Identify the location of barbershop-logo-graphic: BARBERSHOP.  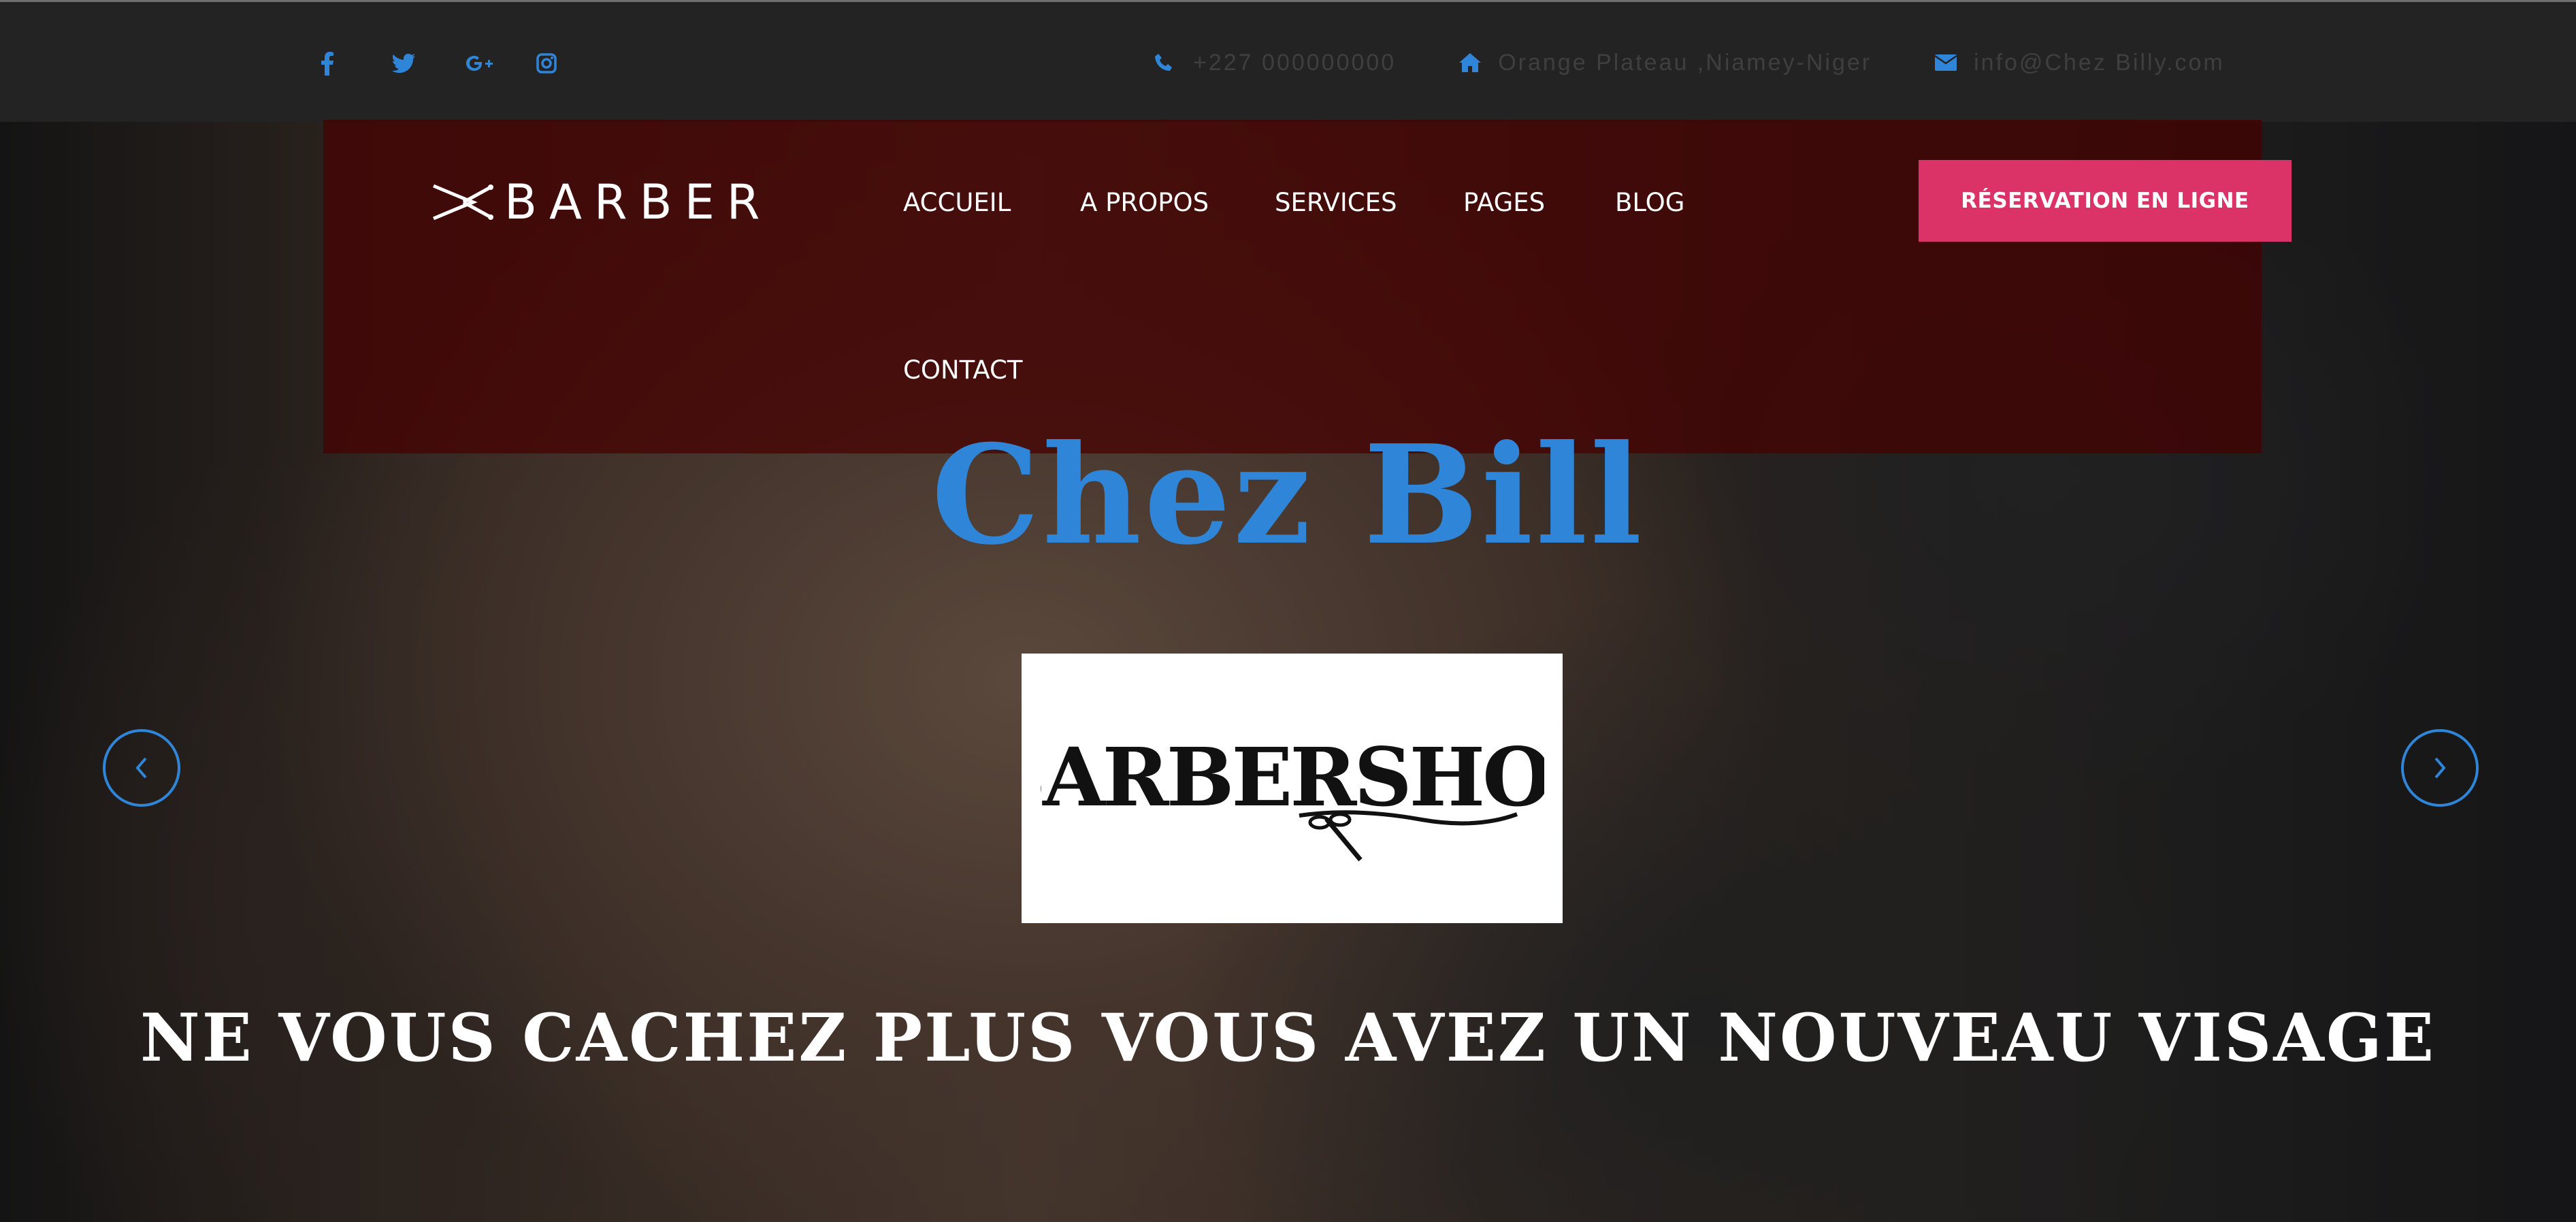
(1292, 796).